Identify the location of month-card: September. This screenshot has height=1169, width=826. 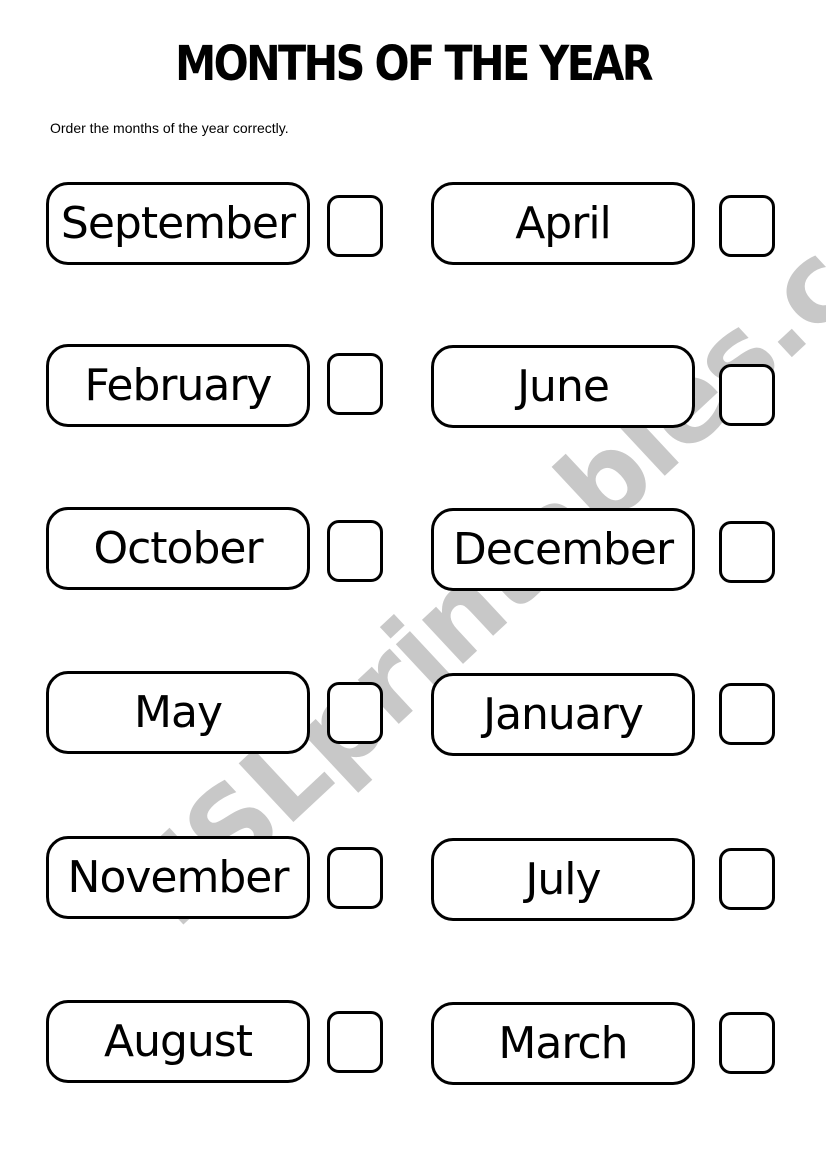
(181, 225).